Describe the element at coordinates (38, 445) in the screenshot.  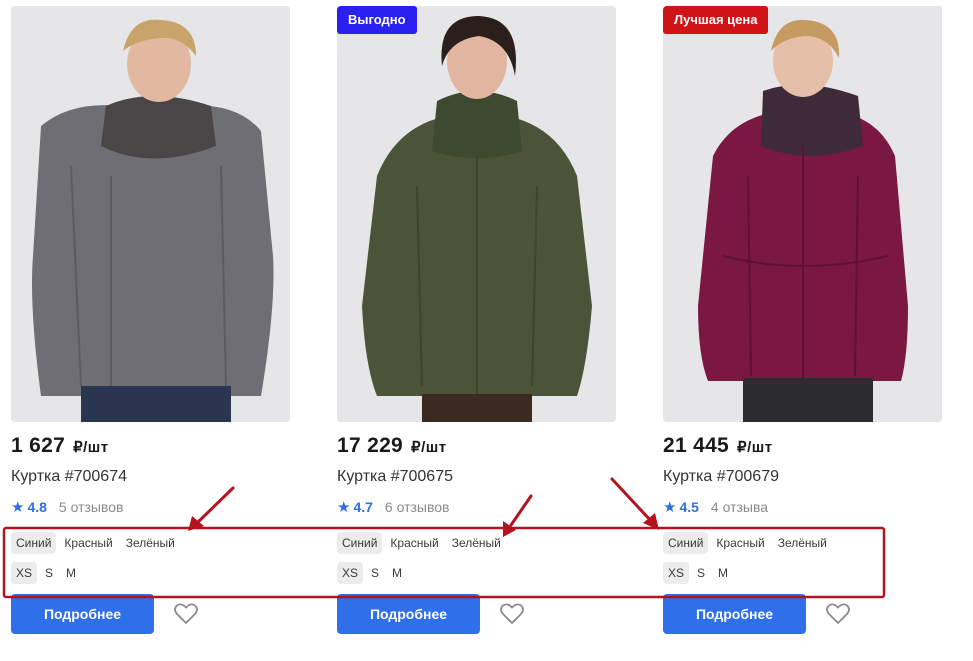
I see `price-value: 1 627` at that location.